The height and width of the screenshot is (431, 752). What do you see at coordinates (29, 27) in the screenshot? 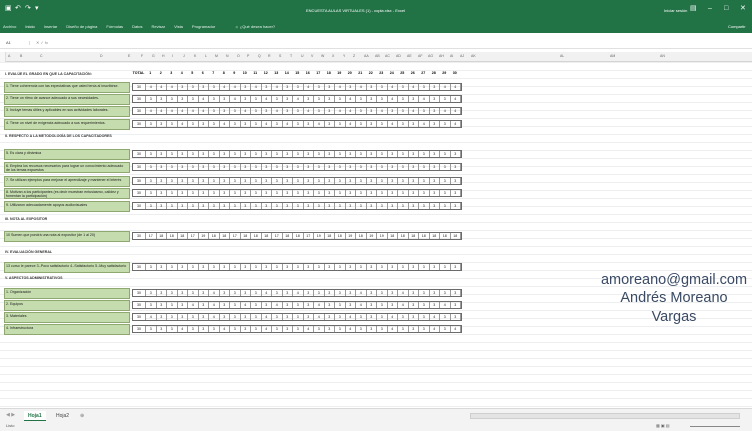
I see `ribbon-tab-1: Inicio` at bounding box center [29, 27].